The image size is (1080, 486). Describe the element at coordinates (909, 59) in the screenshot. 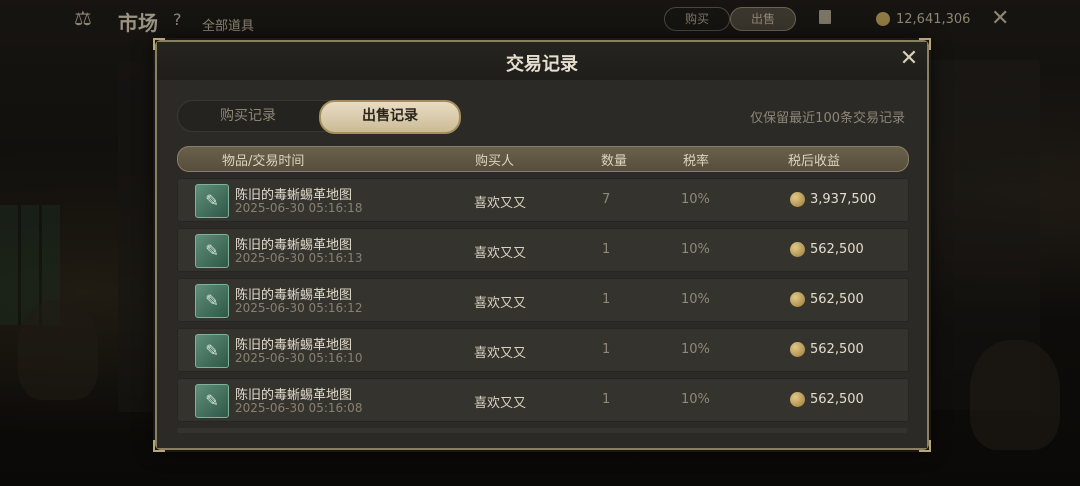

I see `close-icon: ✕` at that location.